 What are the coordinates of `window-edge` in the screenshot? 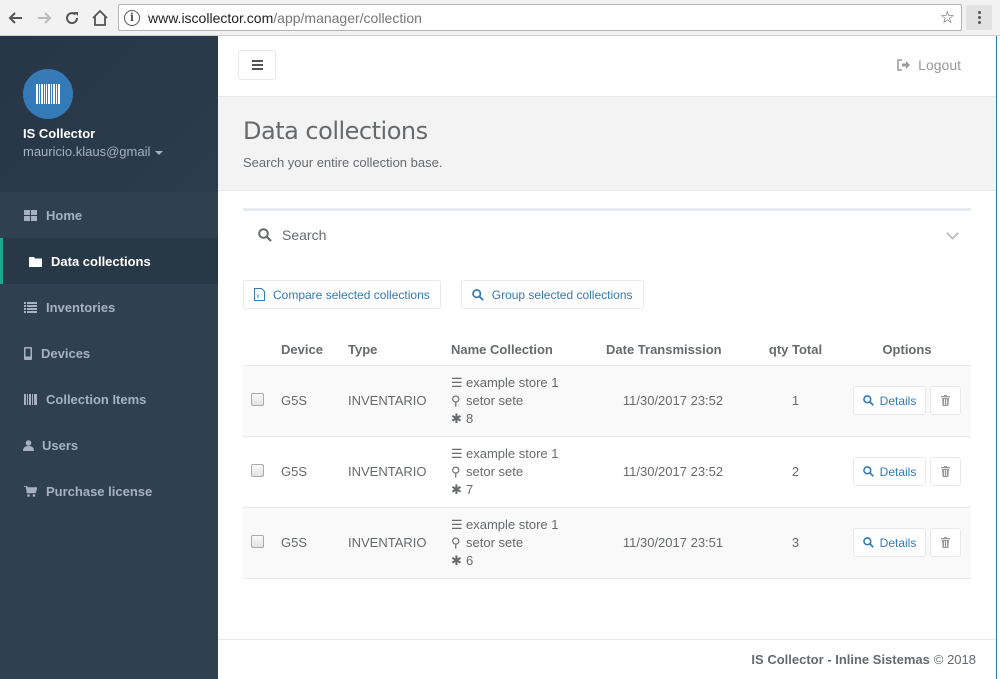 It's located at (998, 357).